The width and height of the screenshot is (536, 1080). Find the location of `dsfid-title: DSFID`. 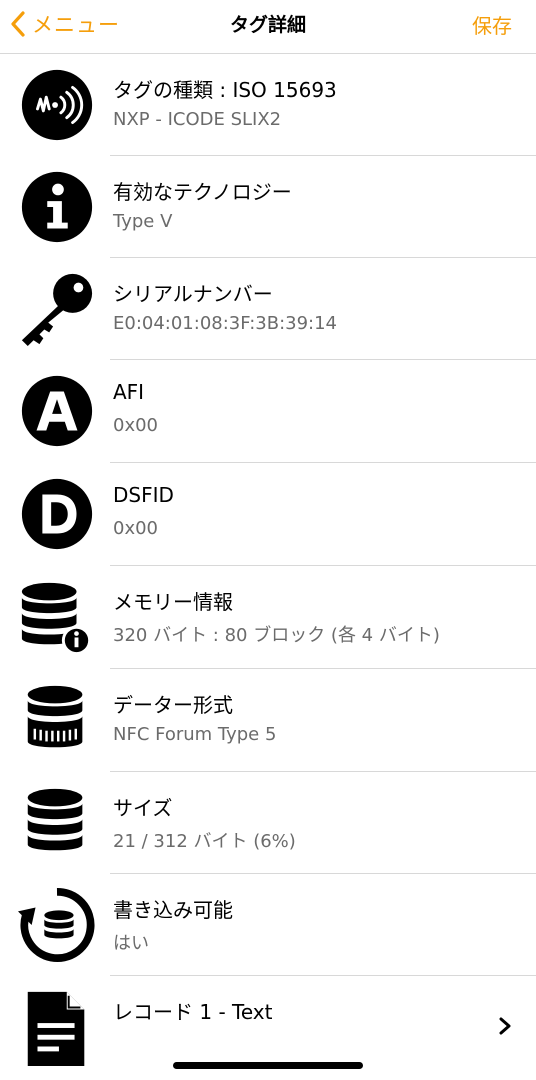

dsfid-title: DSFID is located at coordinates (143, 495).